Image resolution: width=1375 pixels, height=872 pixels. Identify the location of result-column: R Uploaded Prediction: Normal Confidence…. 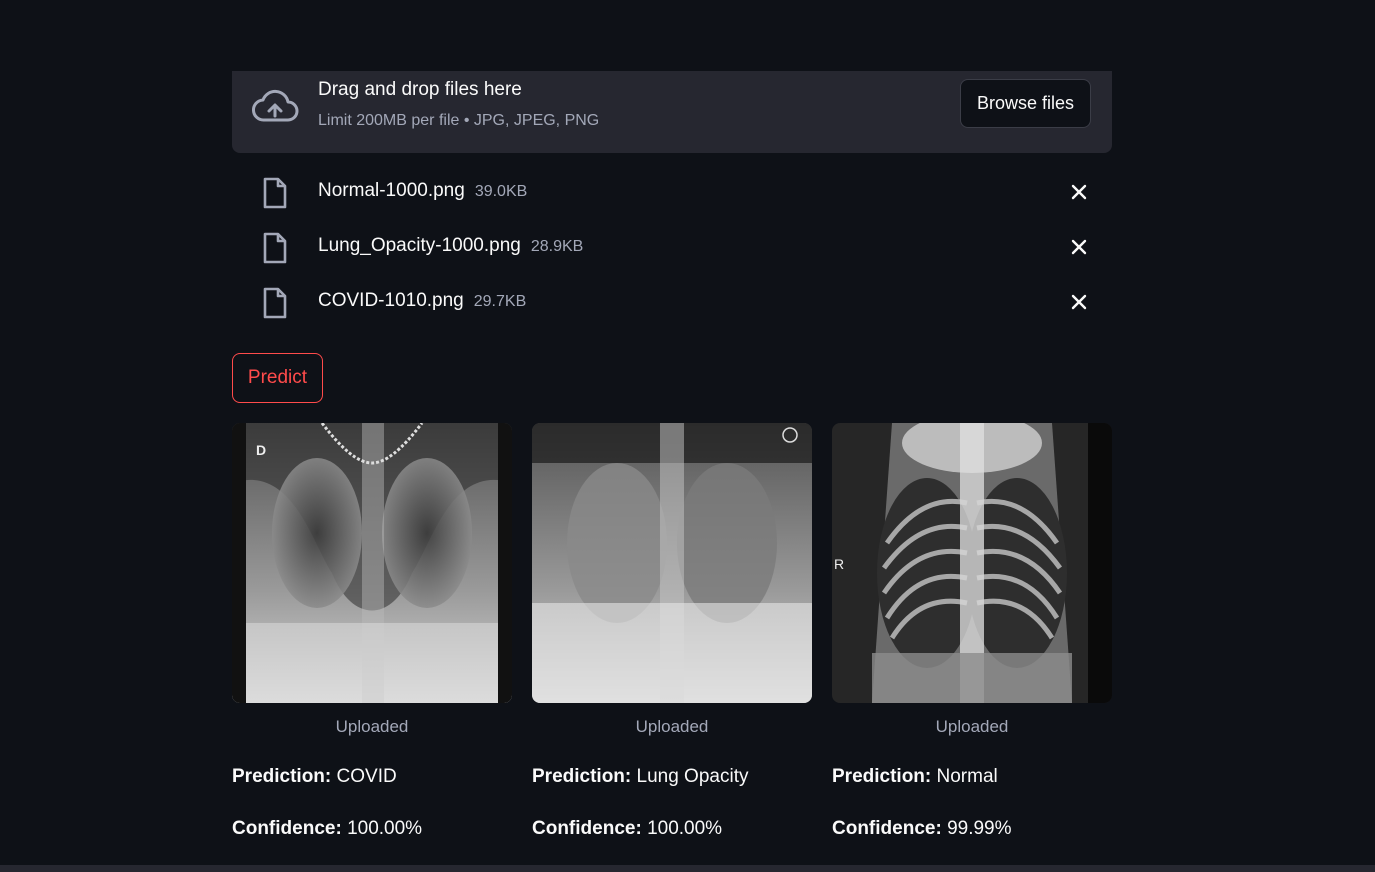
(972, 631).